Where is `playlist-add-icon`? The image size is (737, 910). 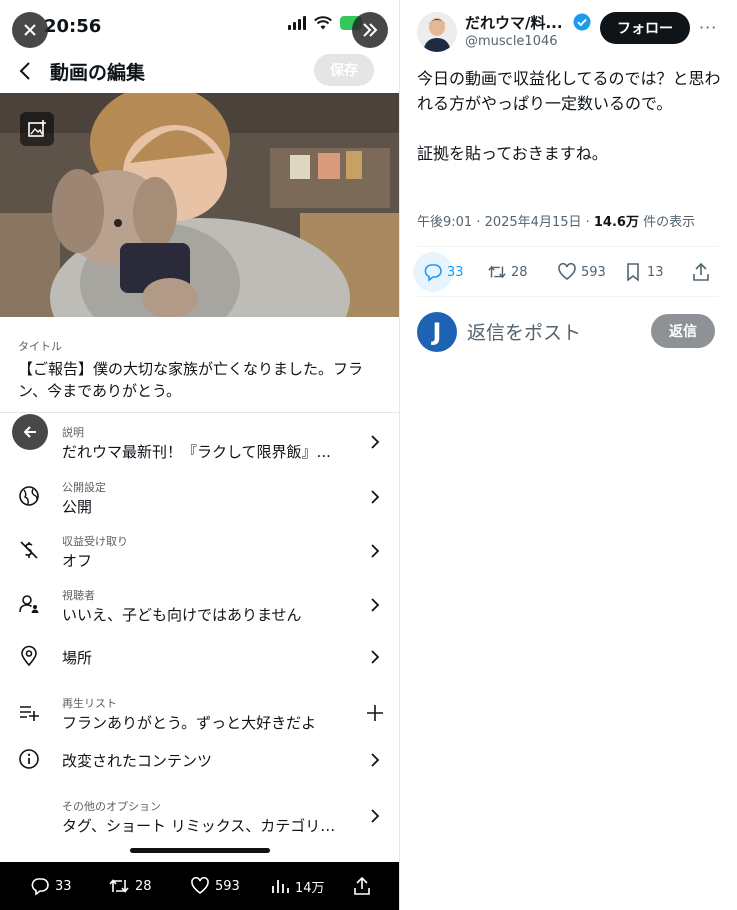
playlist-add-icon is located at coordinates (29, 713).